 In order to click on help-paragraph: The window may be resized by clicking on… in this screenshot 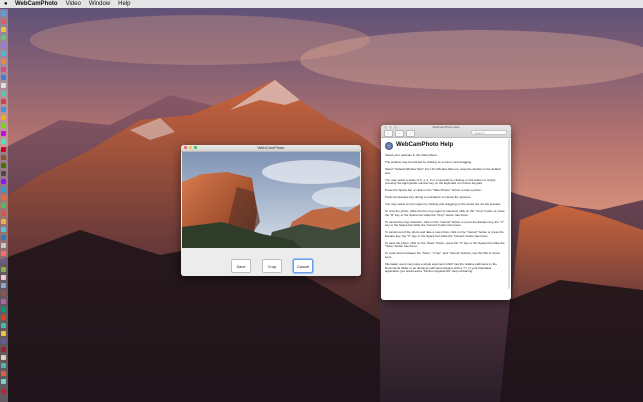, I will do `click(429, 161)`.